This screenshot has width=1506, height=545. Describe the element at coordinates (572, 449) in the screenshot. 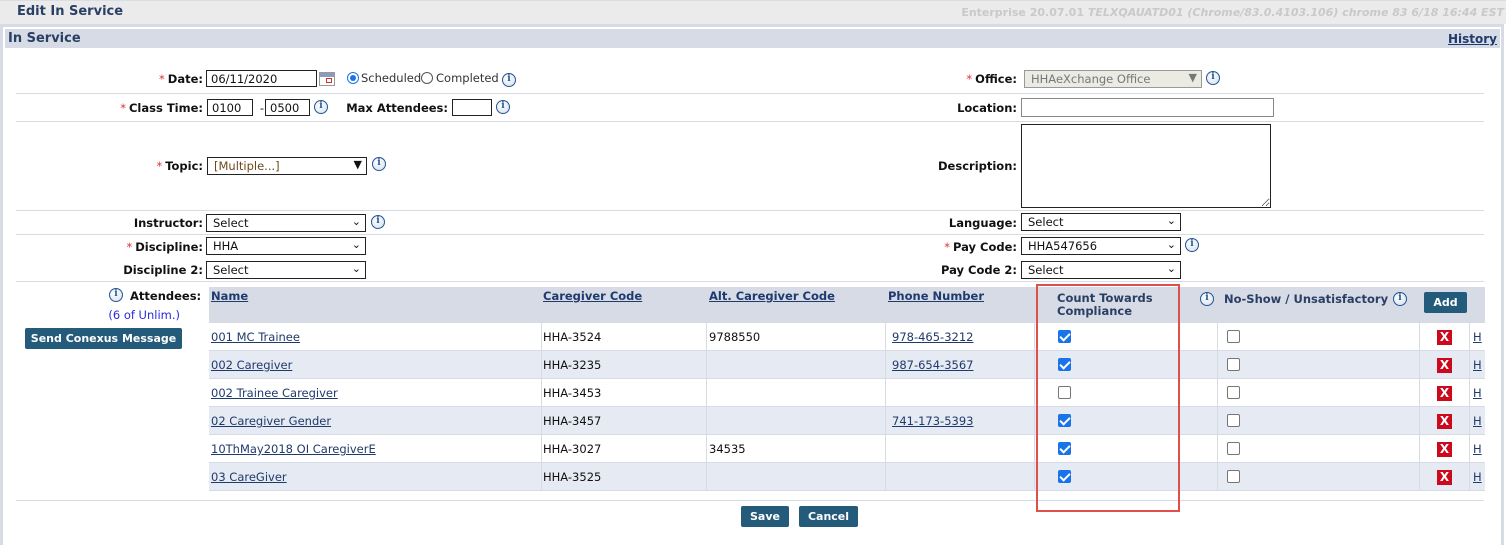

I see `caregiver-code: HHA-3027` at that location.